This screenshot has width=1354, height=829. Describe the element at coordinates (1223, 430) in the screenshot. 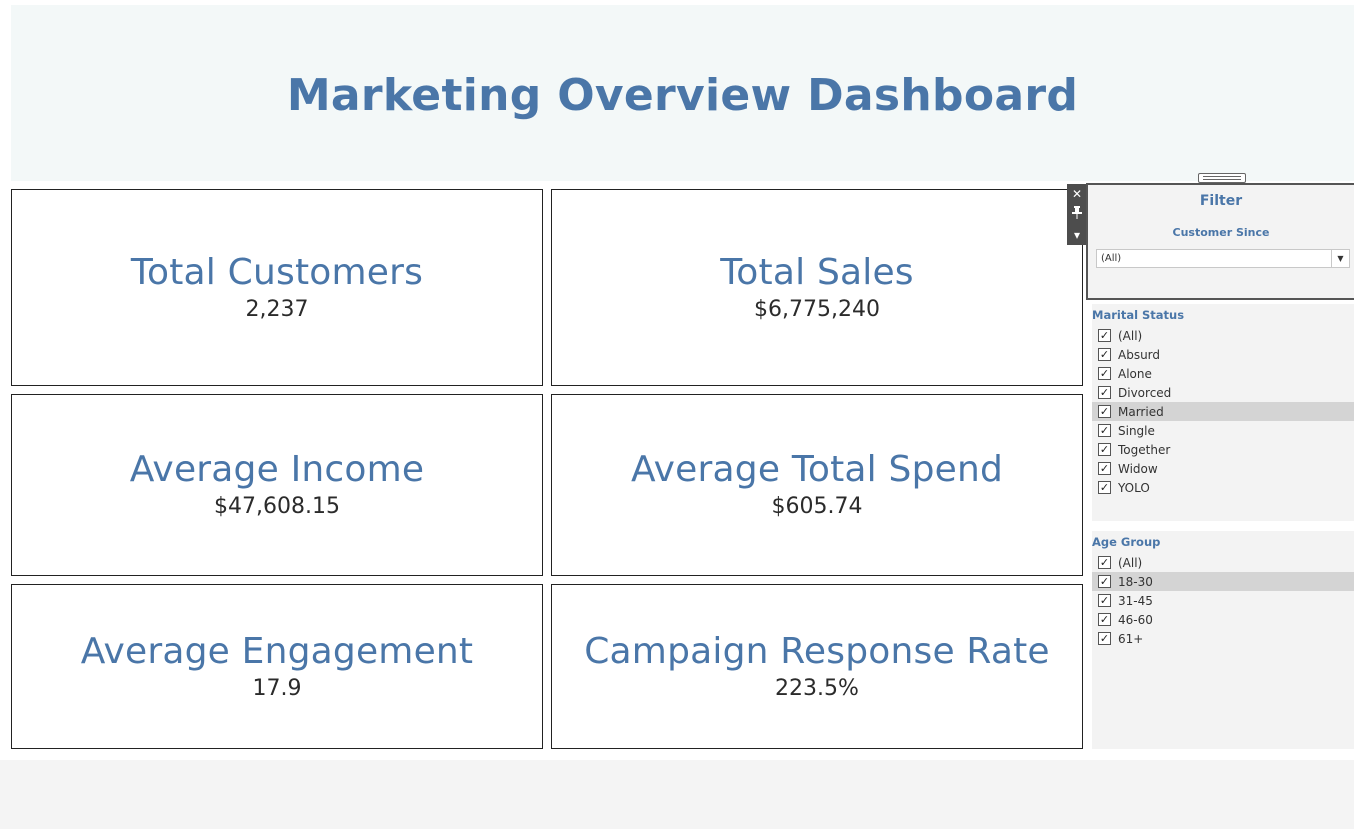

I see `marital-status-option: ✓ Single` at that location.